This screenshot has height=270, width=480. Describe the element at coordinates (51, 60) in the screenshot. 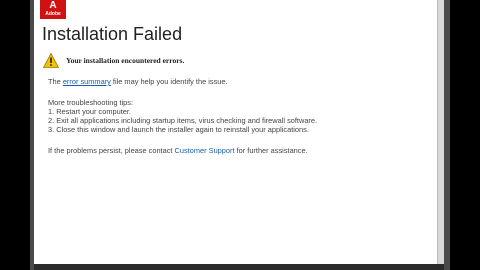

I see `warning-triangle-icon` at that location.